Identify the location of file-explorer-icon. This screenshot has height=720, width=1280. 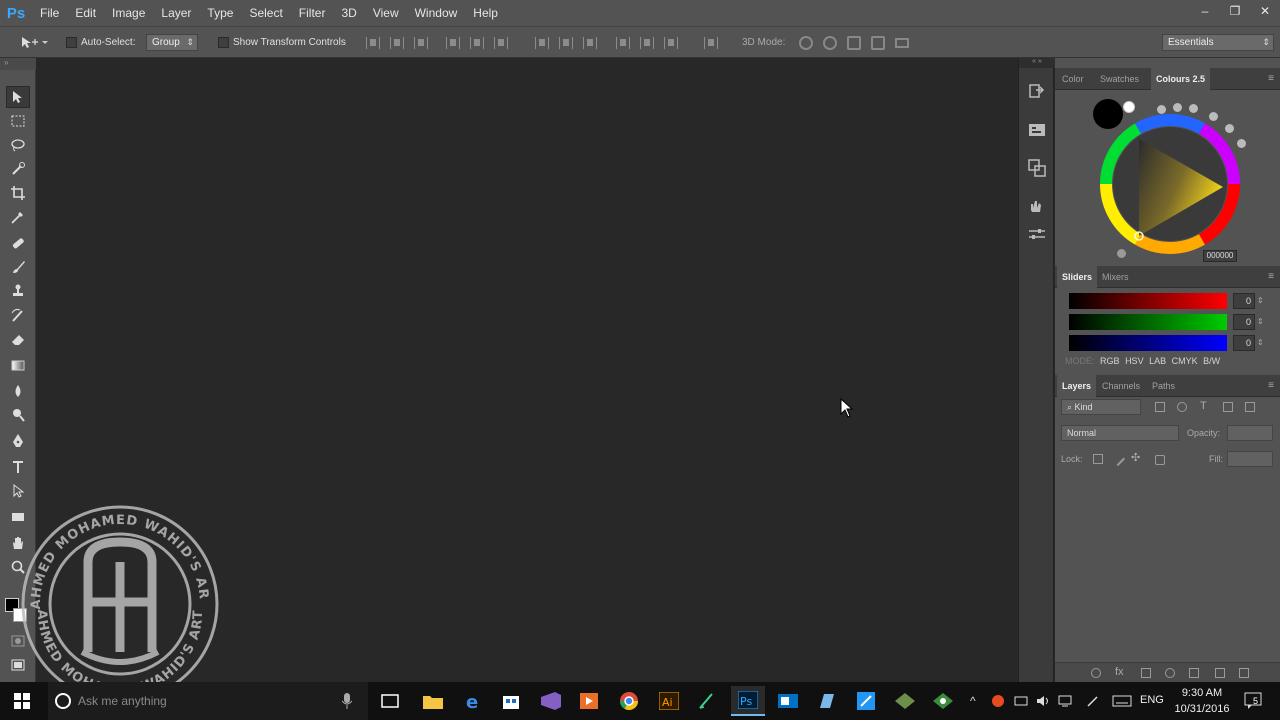
(433, 701).